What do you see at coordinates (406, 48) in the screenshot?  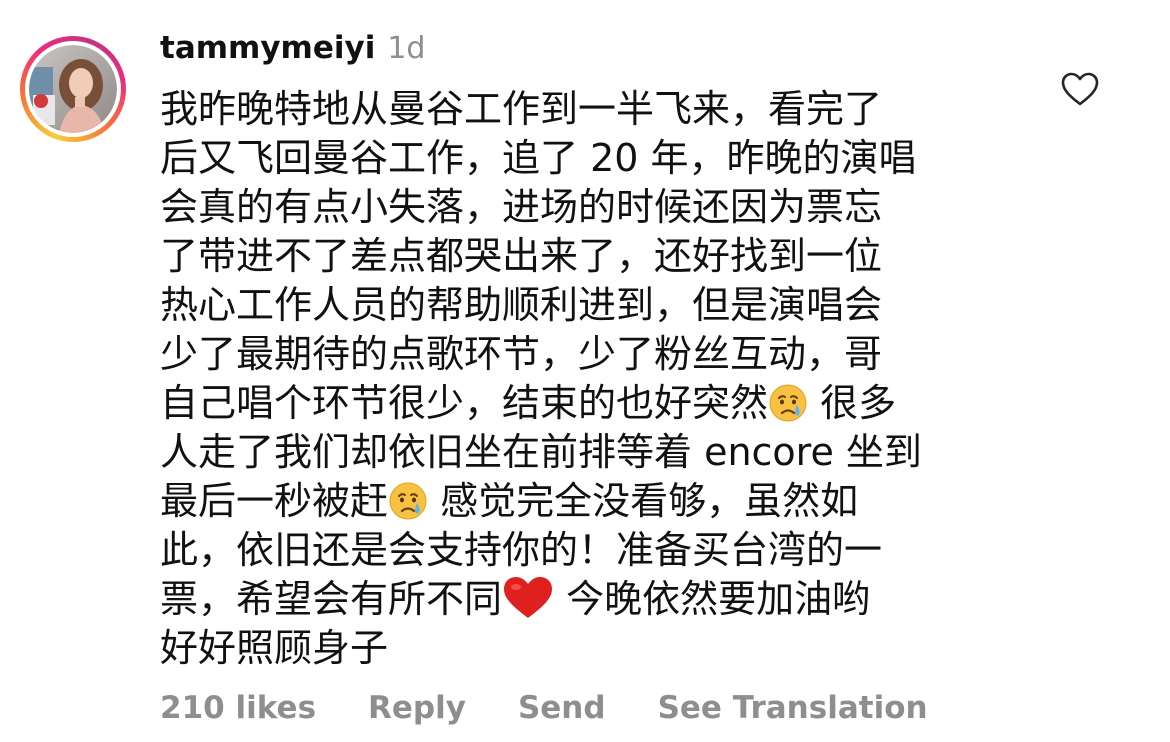 I see `timestamp: 1d` at bounding box center [406, 48].